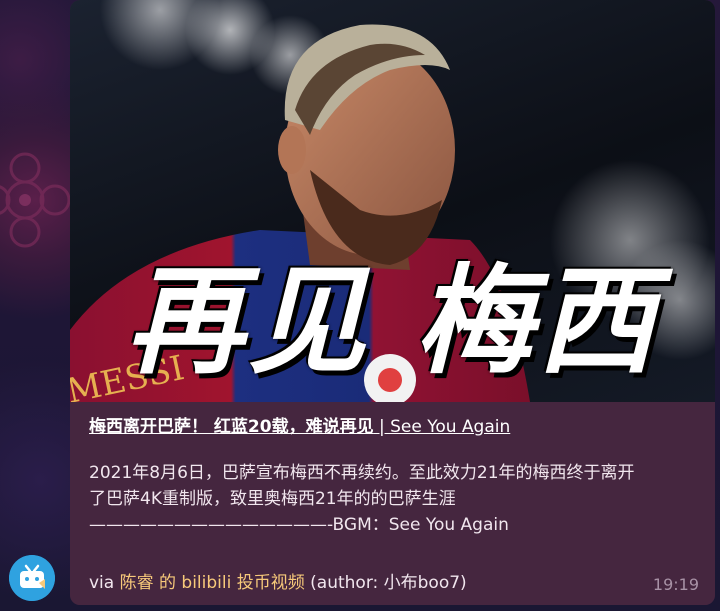 The width and height of the screenshot is (720, 611). Describe the element at coordinates (212, 583) in the screenshot. I see `via-channel-link: 陈睿 的 bilibili 投币视频` at that location.